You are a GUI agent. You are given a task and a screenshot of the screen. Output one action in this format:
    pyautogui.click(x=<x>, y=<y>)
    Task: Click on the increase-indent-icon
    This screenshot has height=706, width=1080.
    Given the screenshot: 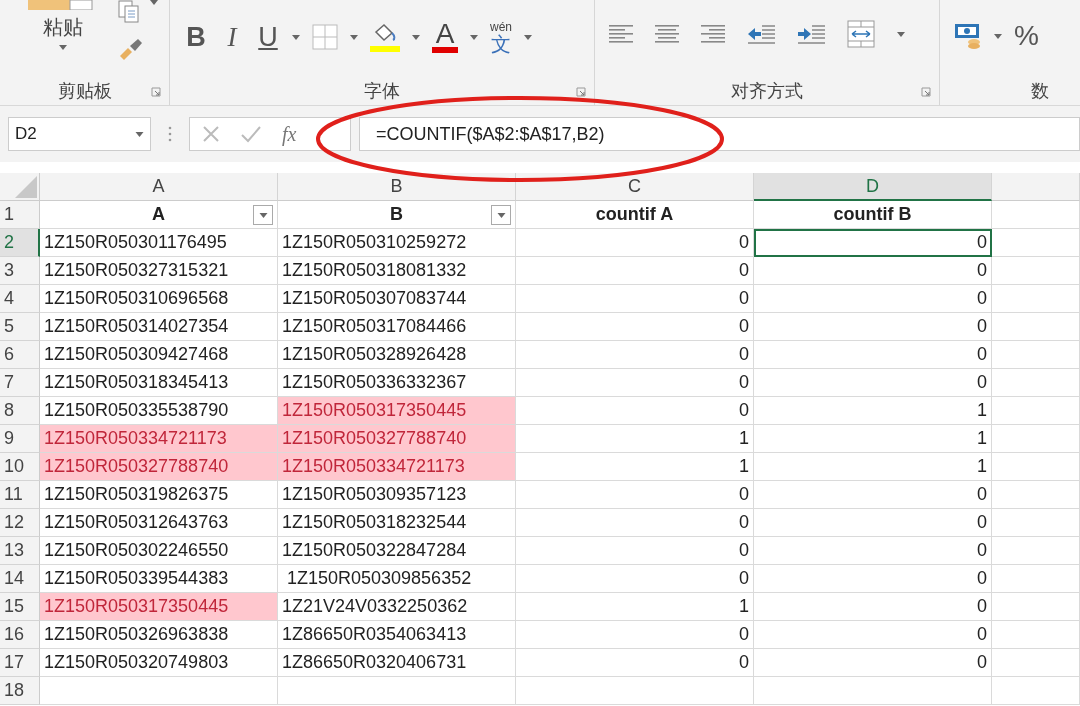 What is the action you would take?
    pyautogui.click(x=811, y=34)
    